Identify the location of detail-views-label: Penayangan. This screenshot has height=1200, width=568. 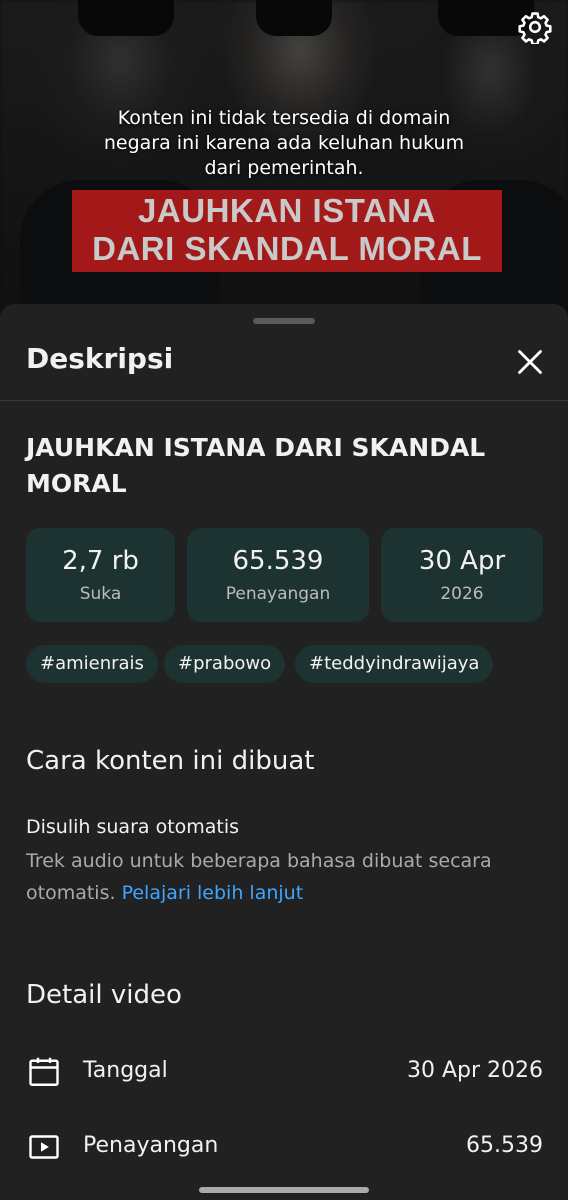
(151, 1145).